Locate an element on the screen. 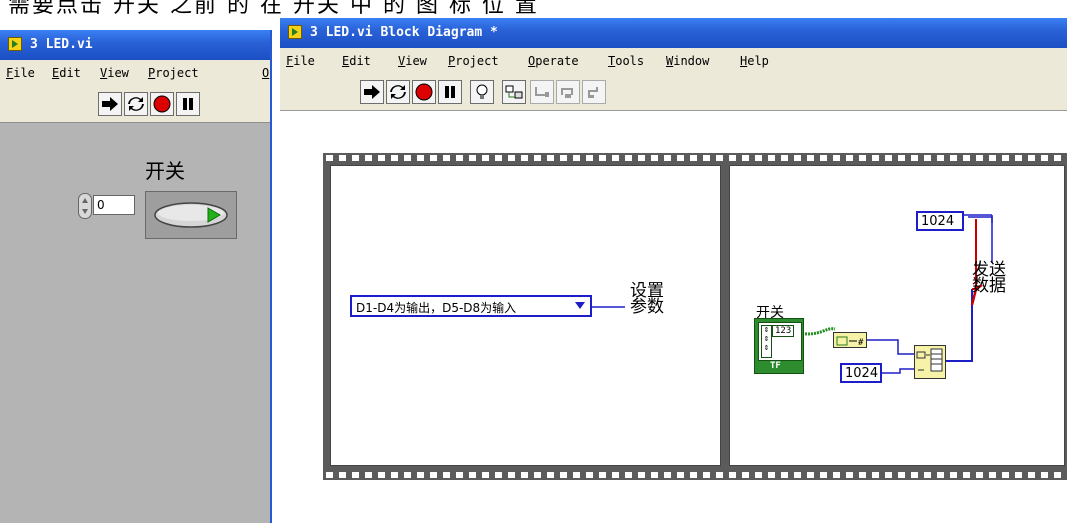 The width and height of the screenshot is (1067, 523). numeric-constant-top: 1024 is located at coordinates (940, 221).